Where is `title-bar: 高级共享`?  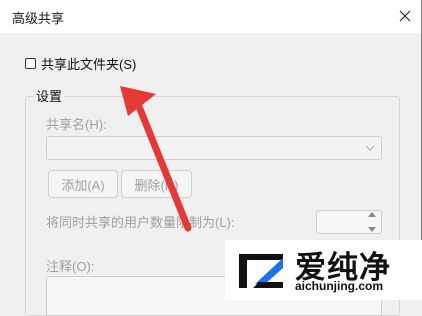 title-bar: 高级共享 is located at coordinates (210, 16).